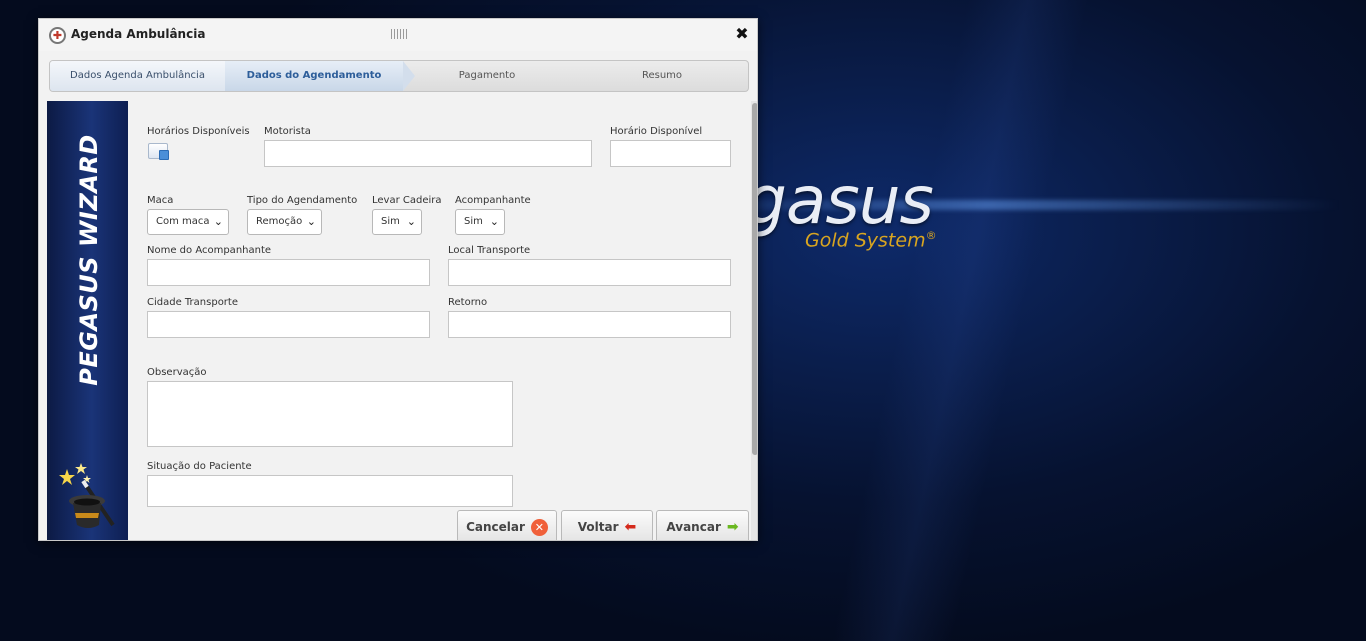  Describe the element at coordinates (589, 272) in the screenshot. I see `local-transporte-input` at that location.